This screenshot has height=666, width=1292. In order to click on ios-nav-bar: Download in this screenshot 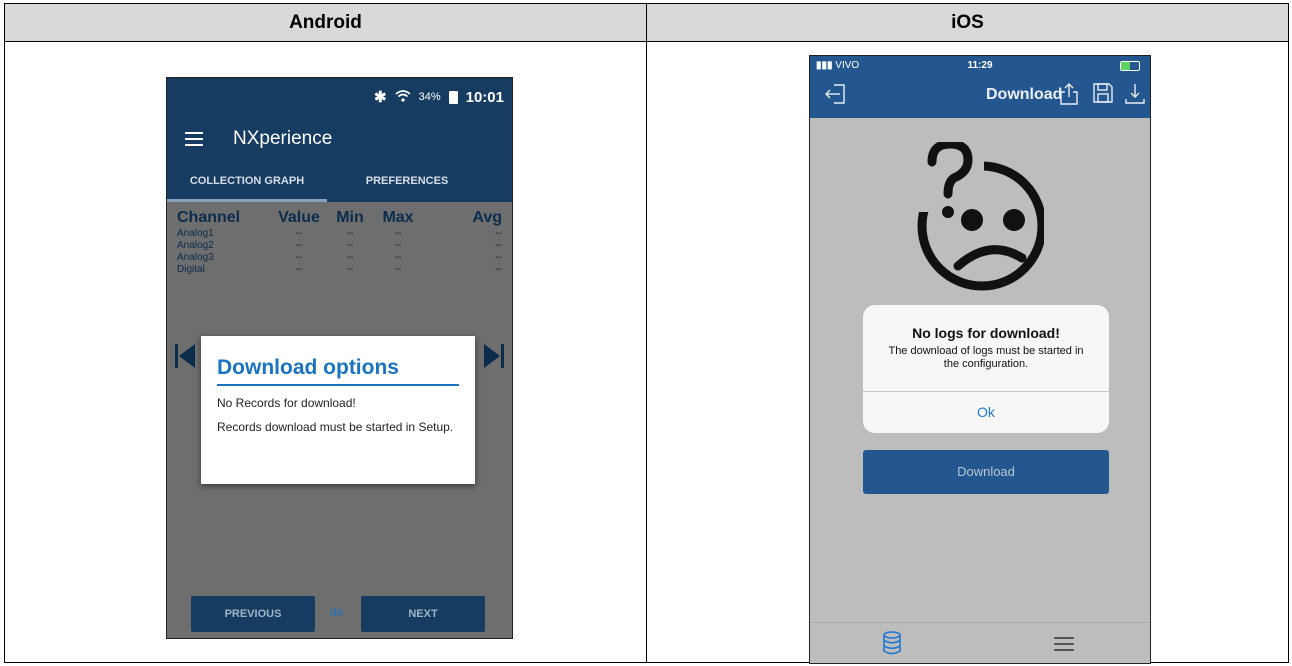, I will do `click(980, 96)`.